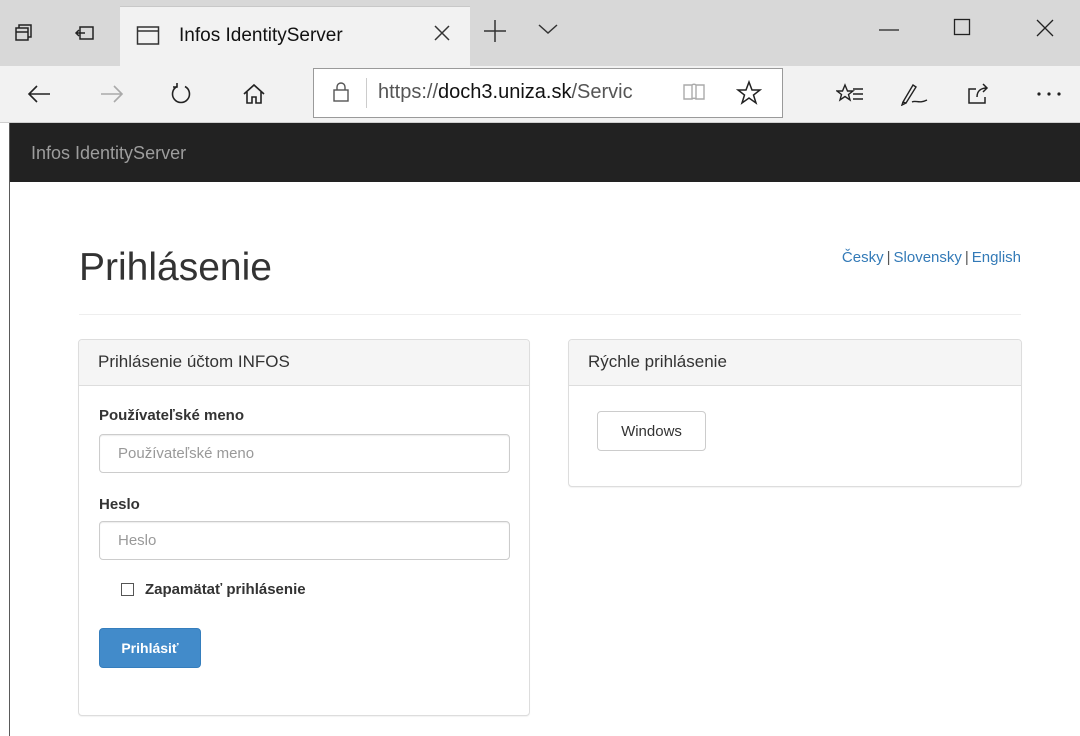 The width and height of the screenshot is (1080, 736). Describe the element at coordinates (795, 413) in the screenshot. I see `quick-login-panel: Rýchle prihlásenie Windows` at that location.